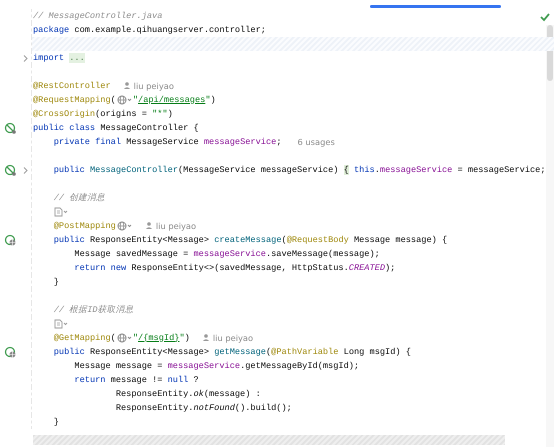 This screenshot has height=447, width=554. Describe the element at coordinates (74, 100) in the screenshot. I see `code-text: @RequestMapping(` at that location.